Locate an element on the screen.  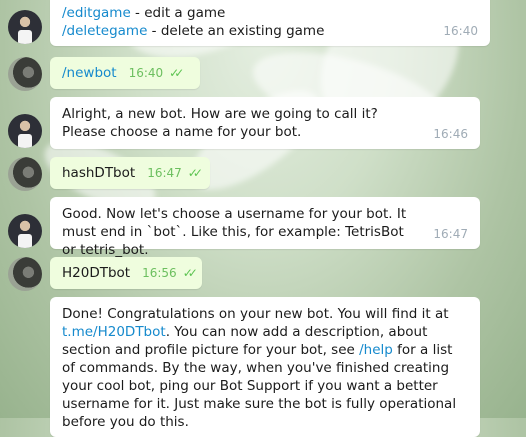
message-time: 16:56 is located at coordinates (159, 273).